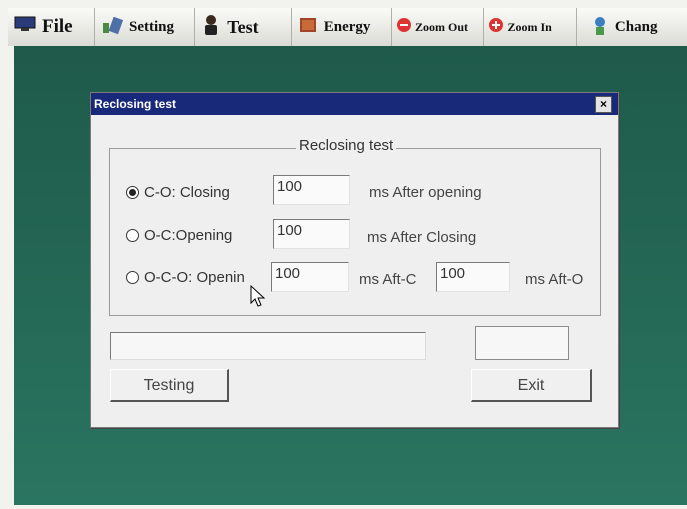 The image size is (687, 509). I want to click on dialog-titlebar: Reclosing test ×, so click(354, 104).